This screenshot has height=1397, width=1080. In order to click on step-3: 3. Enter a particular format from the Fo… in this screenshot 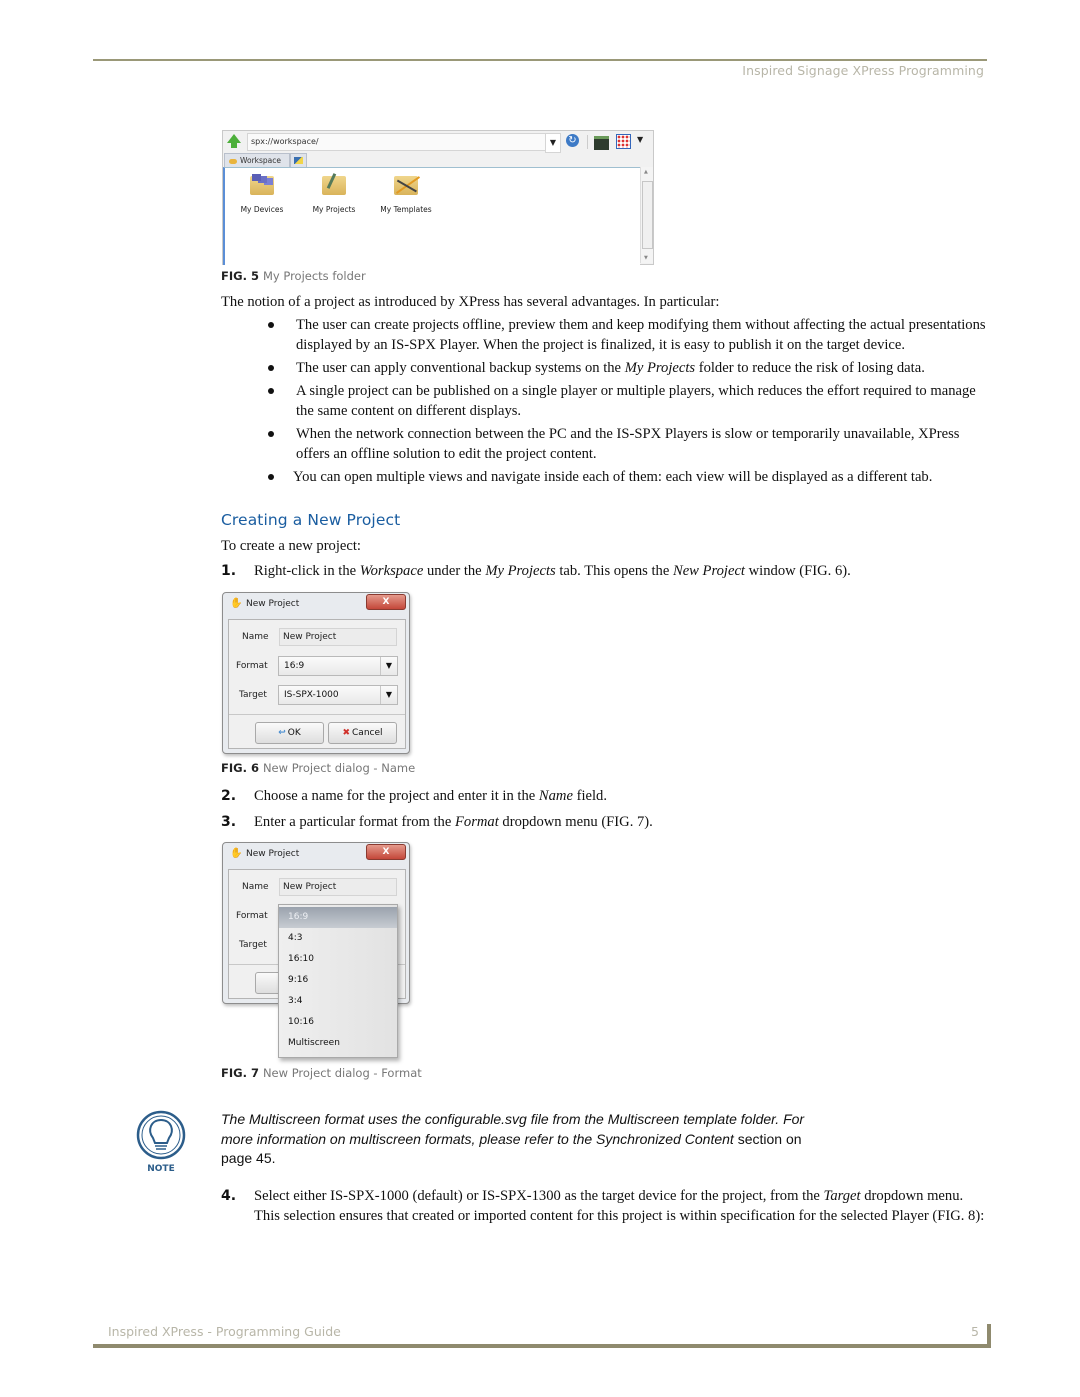, I will do `click(606, 822)`.